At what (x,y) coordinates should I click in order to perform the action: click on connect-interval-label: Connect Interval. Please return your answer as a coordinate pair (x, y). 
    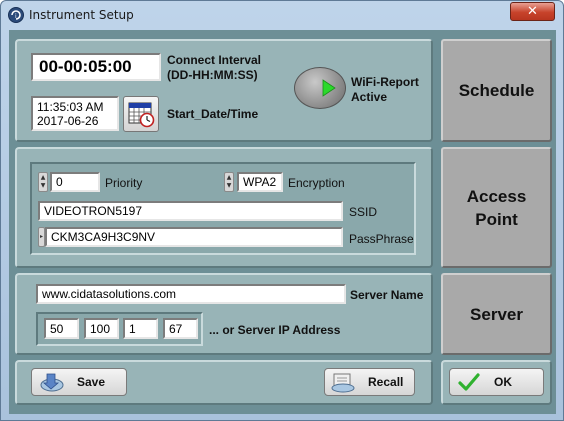
    Looking at the image, I should click on (214, 60).